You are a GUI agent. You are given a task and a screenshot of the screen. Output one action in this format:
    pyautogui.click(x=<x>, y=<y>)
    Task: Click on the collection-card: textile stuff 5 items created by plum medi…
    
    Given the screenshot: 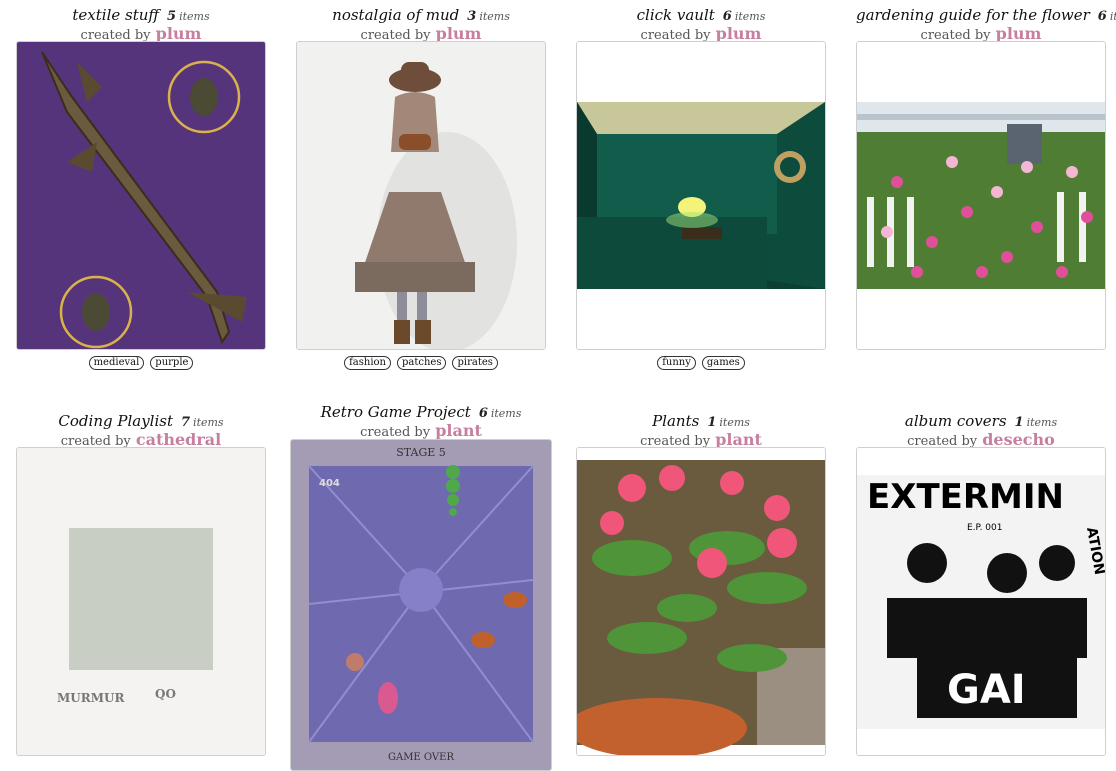 What is the action you would take?
    pyautogui.click(x=141, y=188)
    